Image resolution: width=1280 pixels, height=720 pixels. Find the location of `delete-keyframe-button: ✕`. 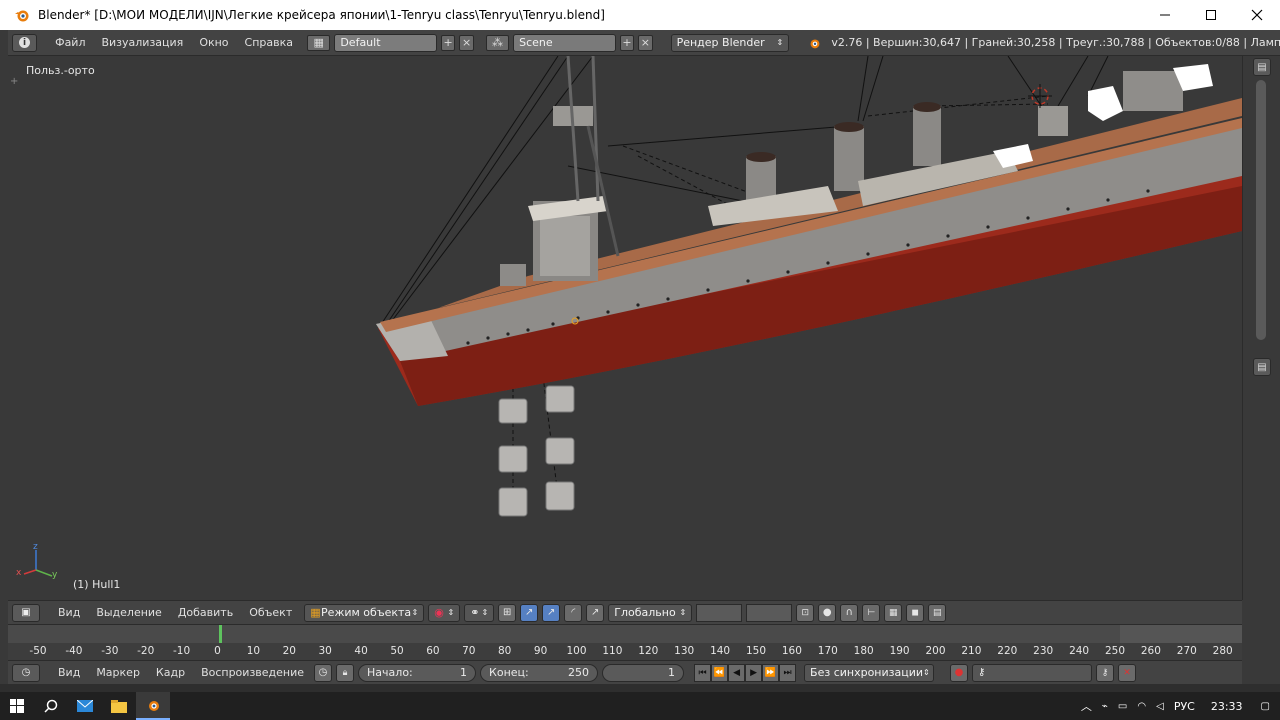

delete-keyframe-button: ✕ is located at coordinates (1127, 672).